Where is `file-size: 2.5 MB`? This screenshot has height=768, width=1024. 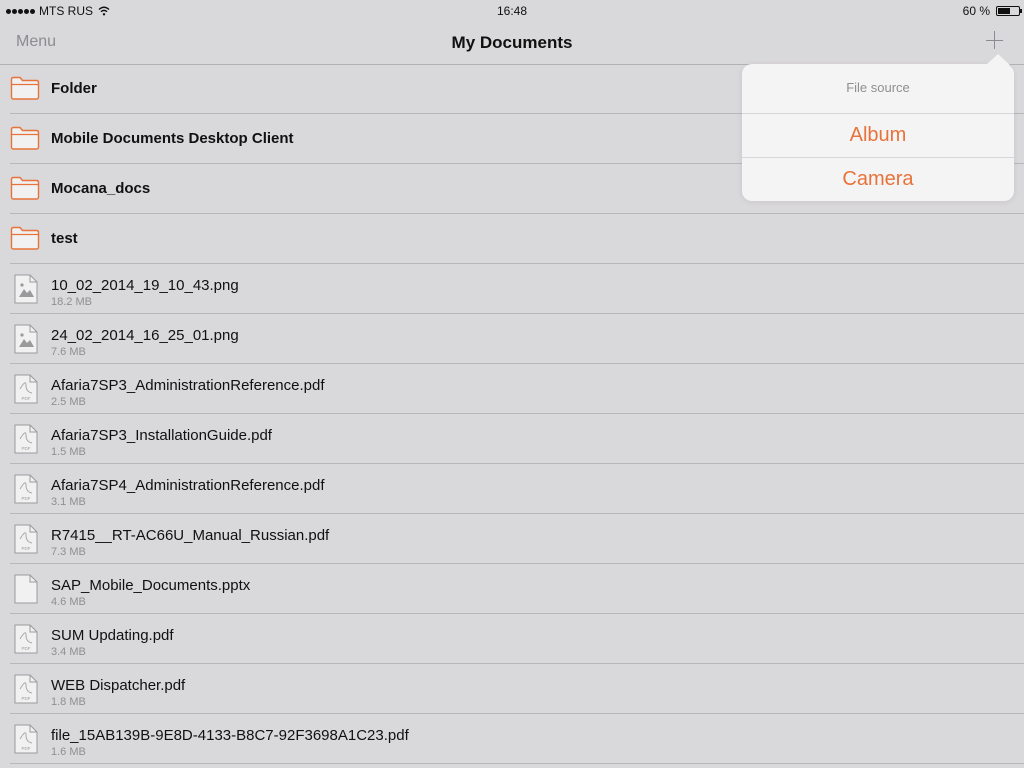 file-size: 2.5 MB is located at coordinates (68, 402).